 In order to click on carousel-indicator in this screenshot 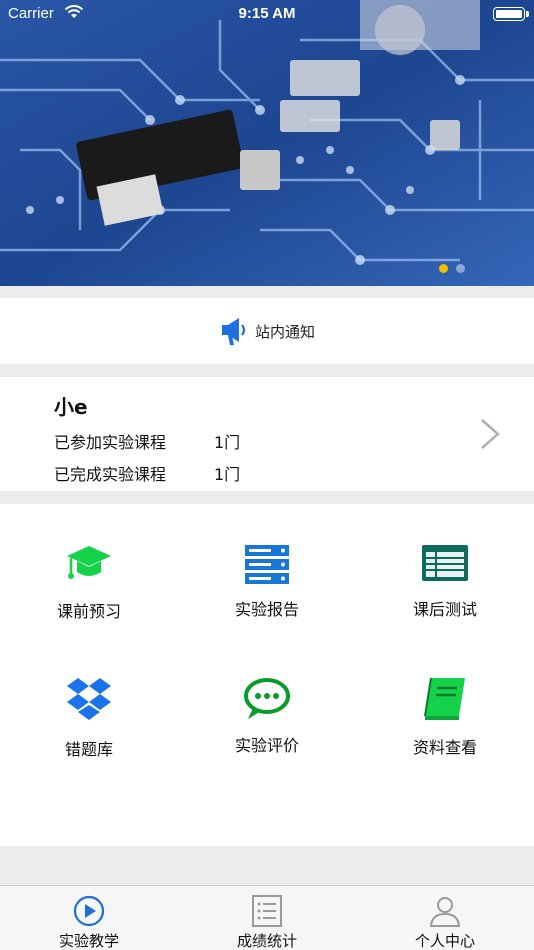, I will do `click(452, 268)`.